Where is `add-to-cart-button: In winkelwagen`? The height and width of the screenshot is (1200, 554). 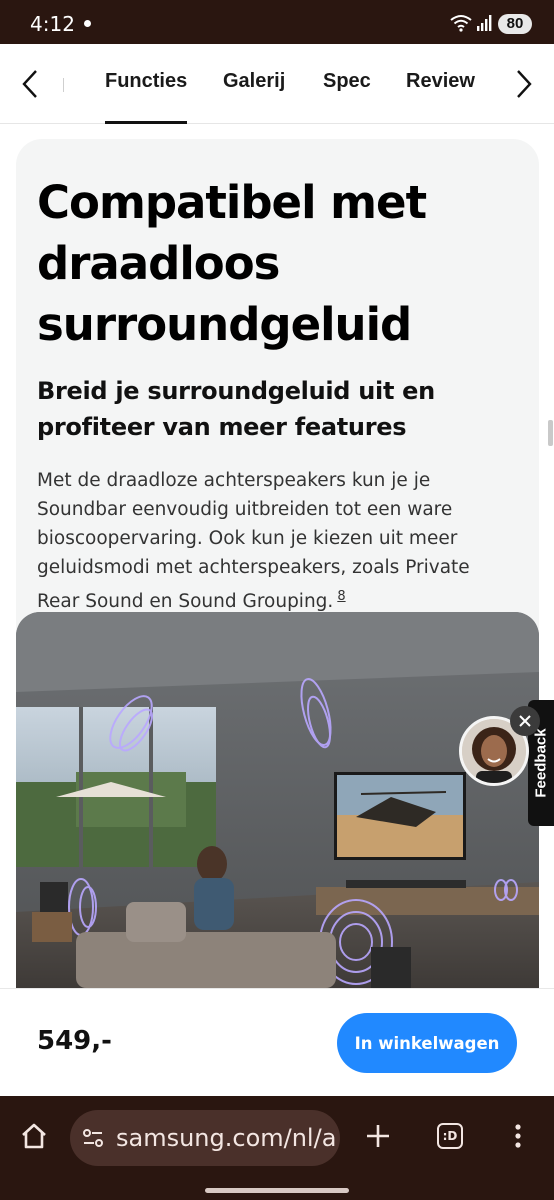 add-to-cart-button: In winkelwagen is located at coordinates (427, 1043).